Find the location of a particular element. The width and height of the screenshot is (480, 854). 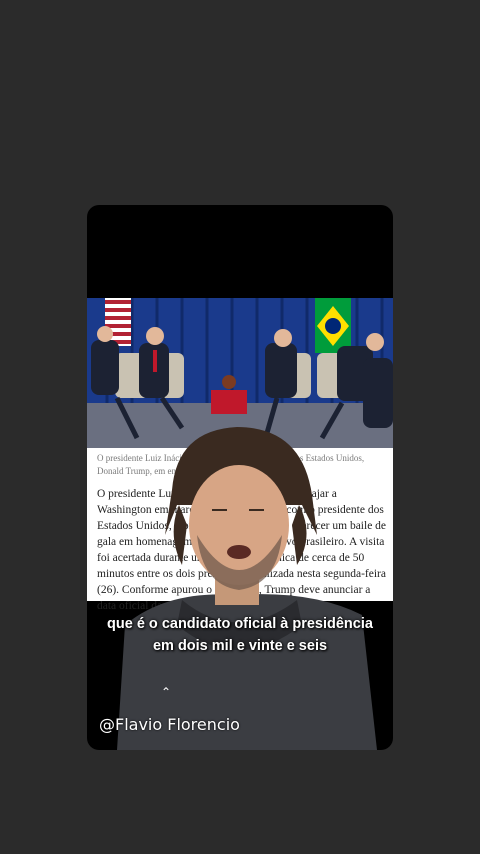

news-photo is located at coordinates (240, 373).